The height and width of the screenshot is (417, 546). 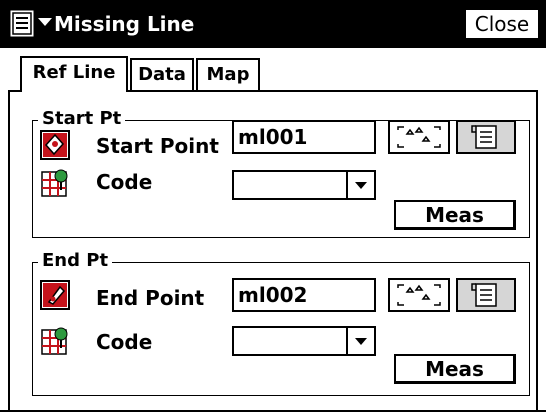 I want to click on tab-map: Map, so click(x=228, y=74).